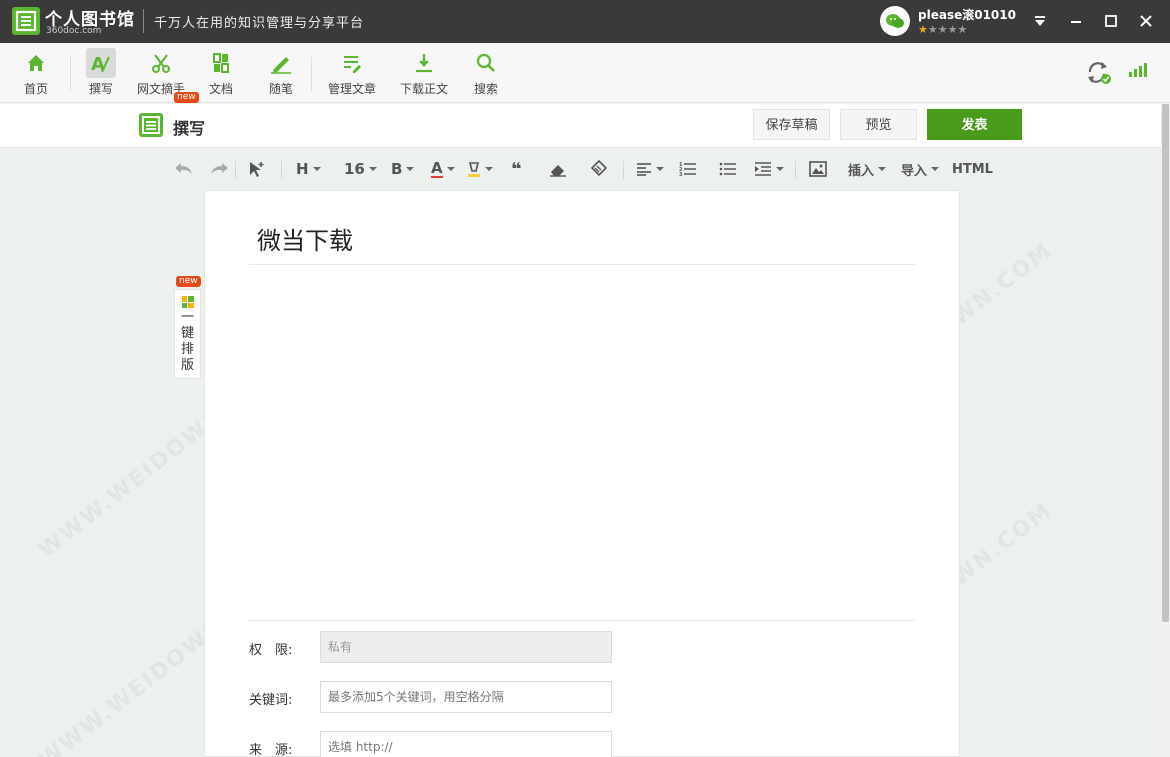 Image resolution: width=1170 pixels, height=757 pixels. I want to click on search-icon, so click(486, 63).